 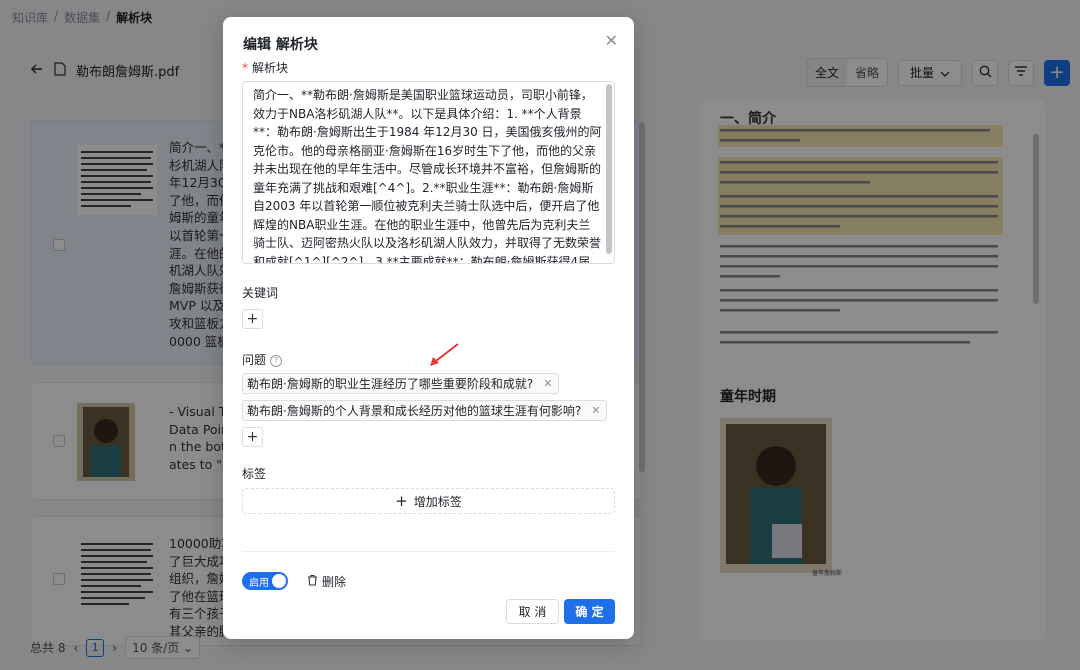 What do you see at coordinates (444, 354) in the screenshot?
I see `annotation-arrow-icon` at bounding box center [444, 354].